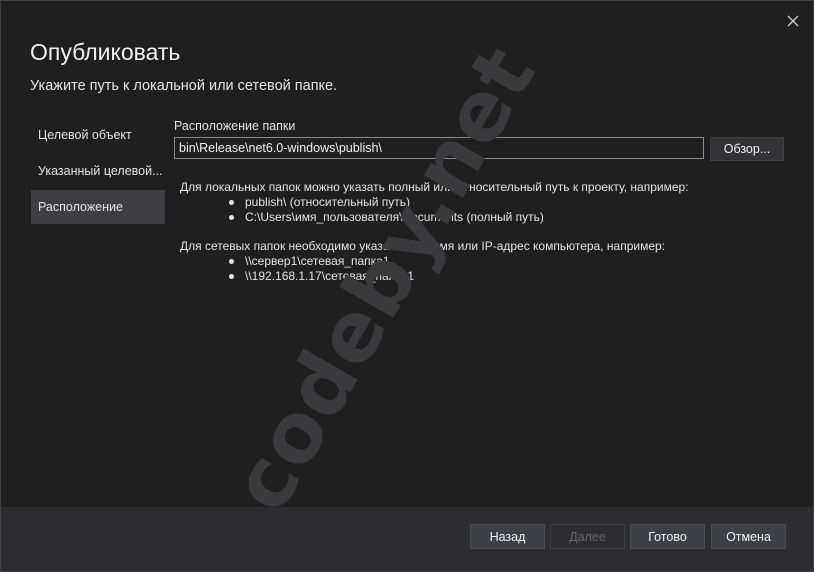 Image resolution: width=814 pixels, height=572 pixels. What do you see at coordinates (447, 261) in the screenshot?
I see `list-item: \\сервер1\сетевая_папка1` at bounding box center [447, 261].